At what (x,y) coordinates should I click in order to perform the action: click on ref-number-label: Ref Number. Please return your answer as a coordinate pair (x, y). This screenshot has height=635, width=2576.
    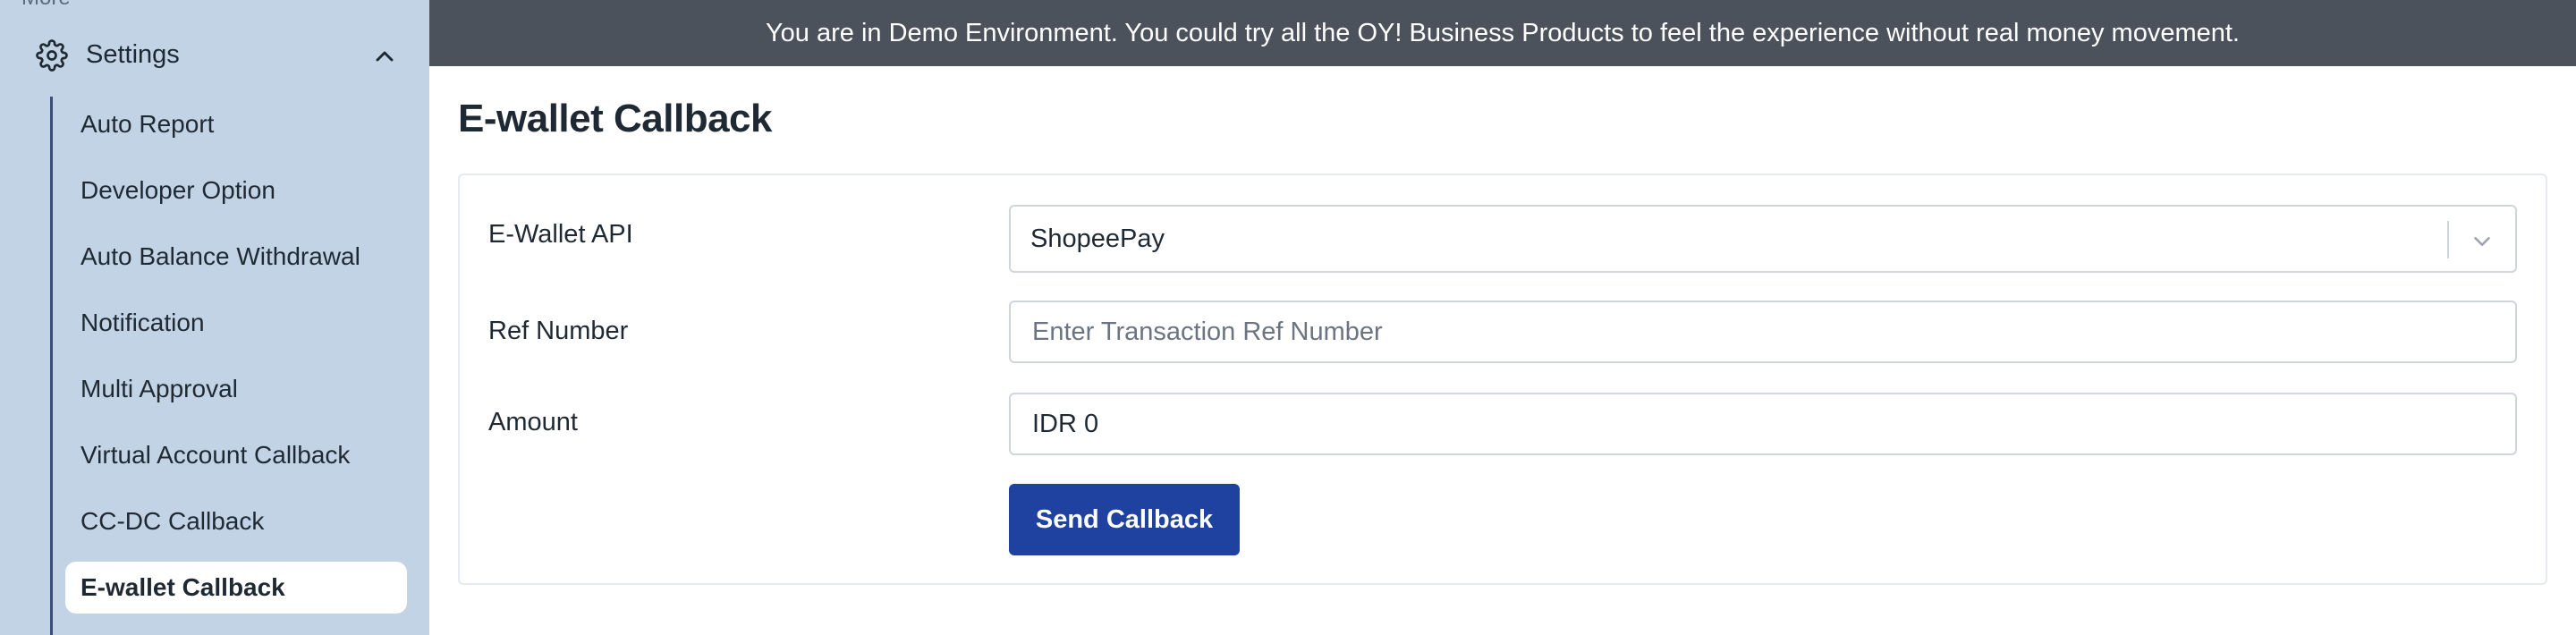
    Looking at the image, I should click on (558, 331).